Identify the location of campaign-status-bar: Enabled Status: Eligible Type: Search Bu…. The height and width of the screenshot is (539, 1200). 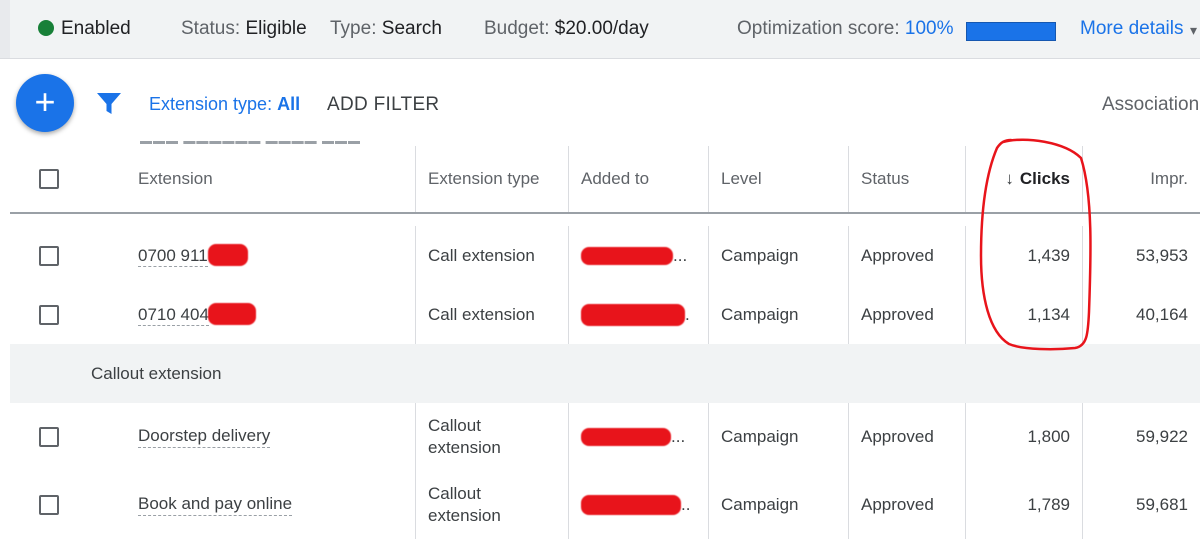
(600, 29).